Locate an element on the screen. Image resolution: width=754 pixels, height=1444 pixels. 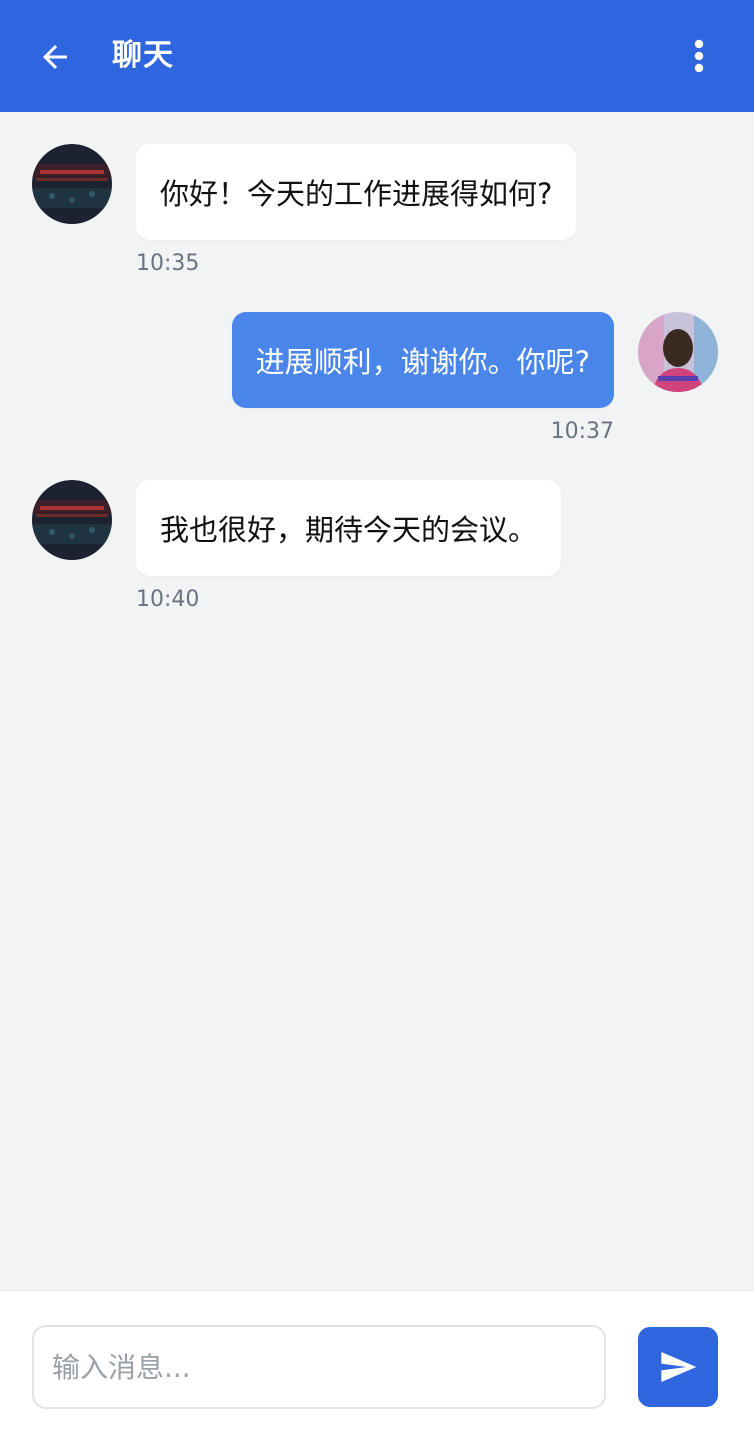
message-text: 你好！今天的工作进展得如何? is located at coordinates (356, 194).